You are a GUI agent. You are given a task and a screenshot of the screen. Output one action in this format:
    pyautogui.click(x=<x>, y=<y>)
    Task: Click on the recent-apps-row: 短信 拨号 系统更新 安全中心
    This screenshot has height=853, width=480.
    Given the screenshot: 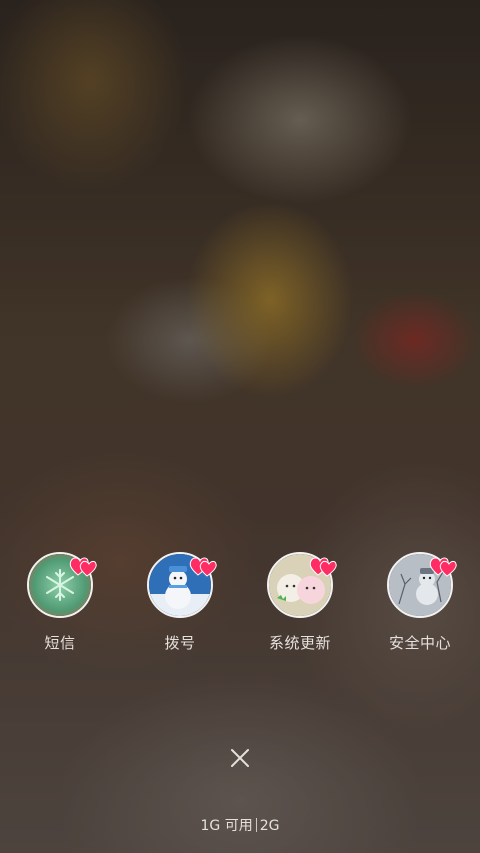 What is the action you would take?
    pyautogui.click(x=240, y=607)
    